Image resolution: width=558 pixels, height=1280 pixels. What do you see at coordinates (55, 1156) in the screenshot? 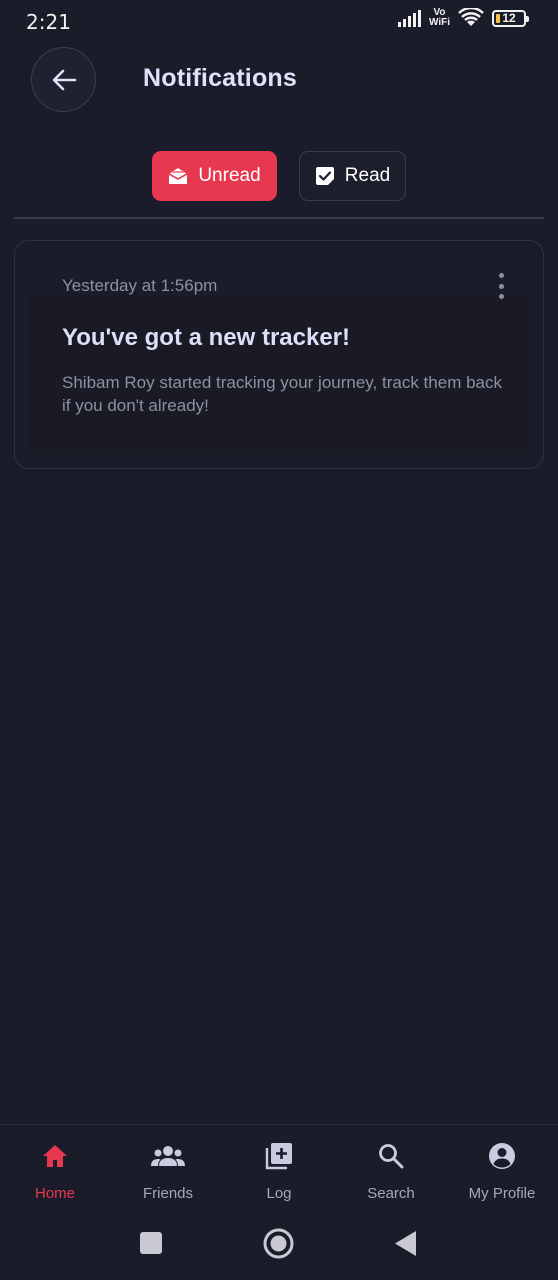
I see `home-icon` at bounding box center [55, 1156].